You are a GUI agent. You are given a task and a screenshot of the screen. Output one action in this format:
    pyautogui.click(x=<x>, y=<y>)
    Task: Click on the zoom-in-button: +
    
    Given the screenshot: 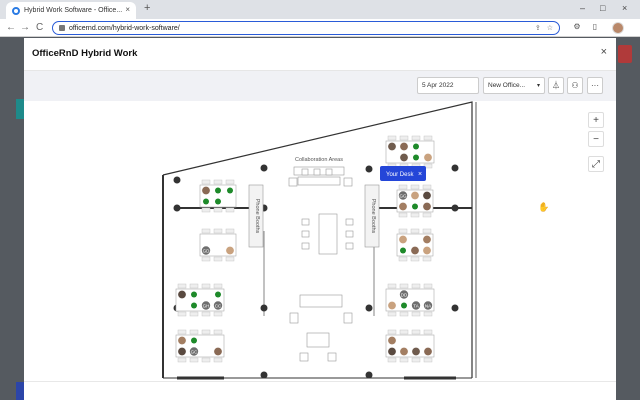 What is the action you would take?
    pyautogui.click(x=596, y=120)
    